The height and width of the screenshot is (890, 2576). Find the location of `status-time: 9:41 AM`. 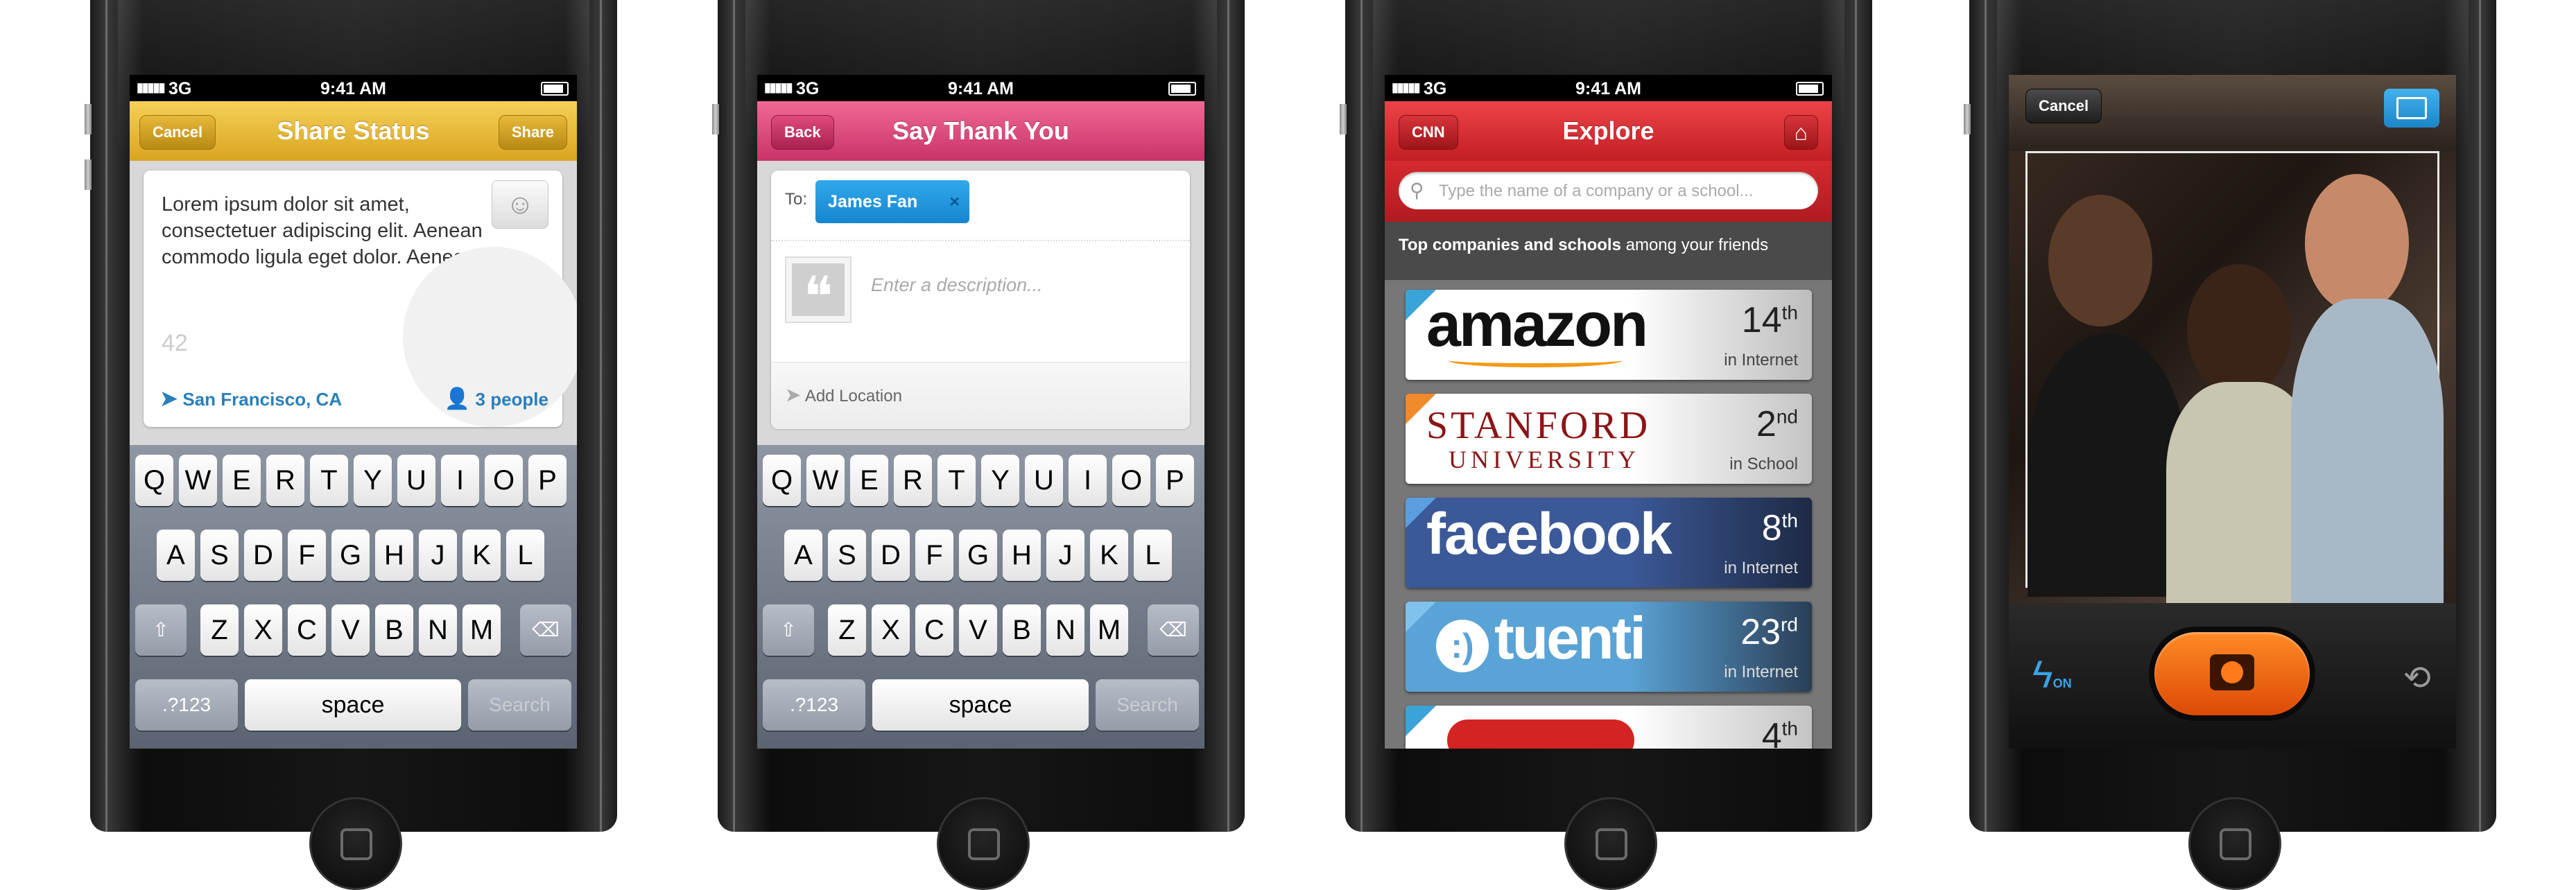

status-time: 9:41 AM is located at coordinates (353, 88).